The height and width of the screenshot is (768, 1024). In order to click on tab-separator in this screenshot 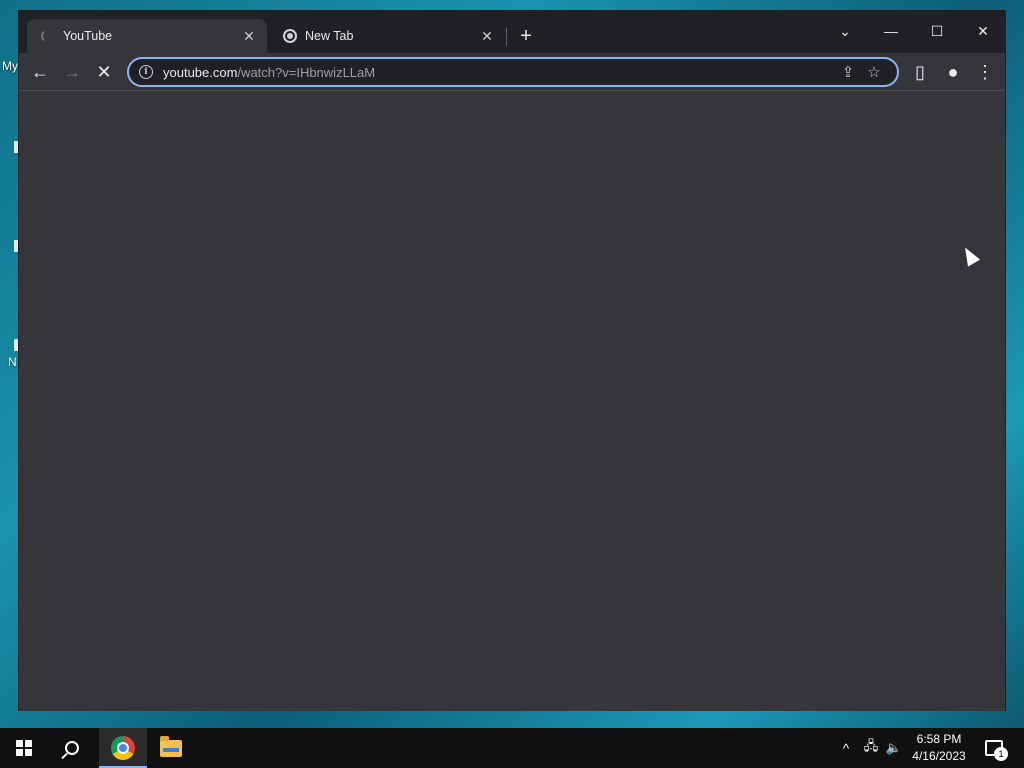, I will do `click(506, 37)`.